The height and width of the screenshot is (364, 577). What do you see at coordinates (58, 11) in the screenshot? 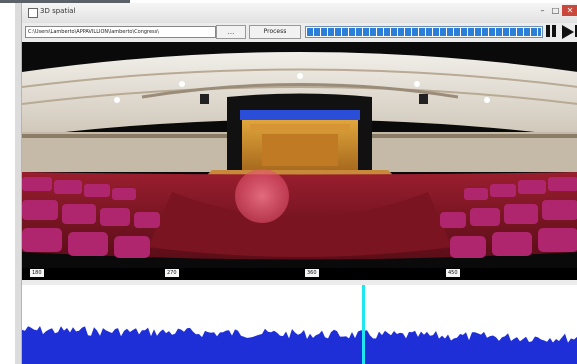
I see `window-title: 3D spatial` at bounding box center [58, 11].